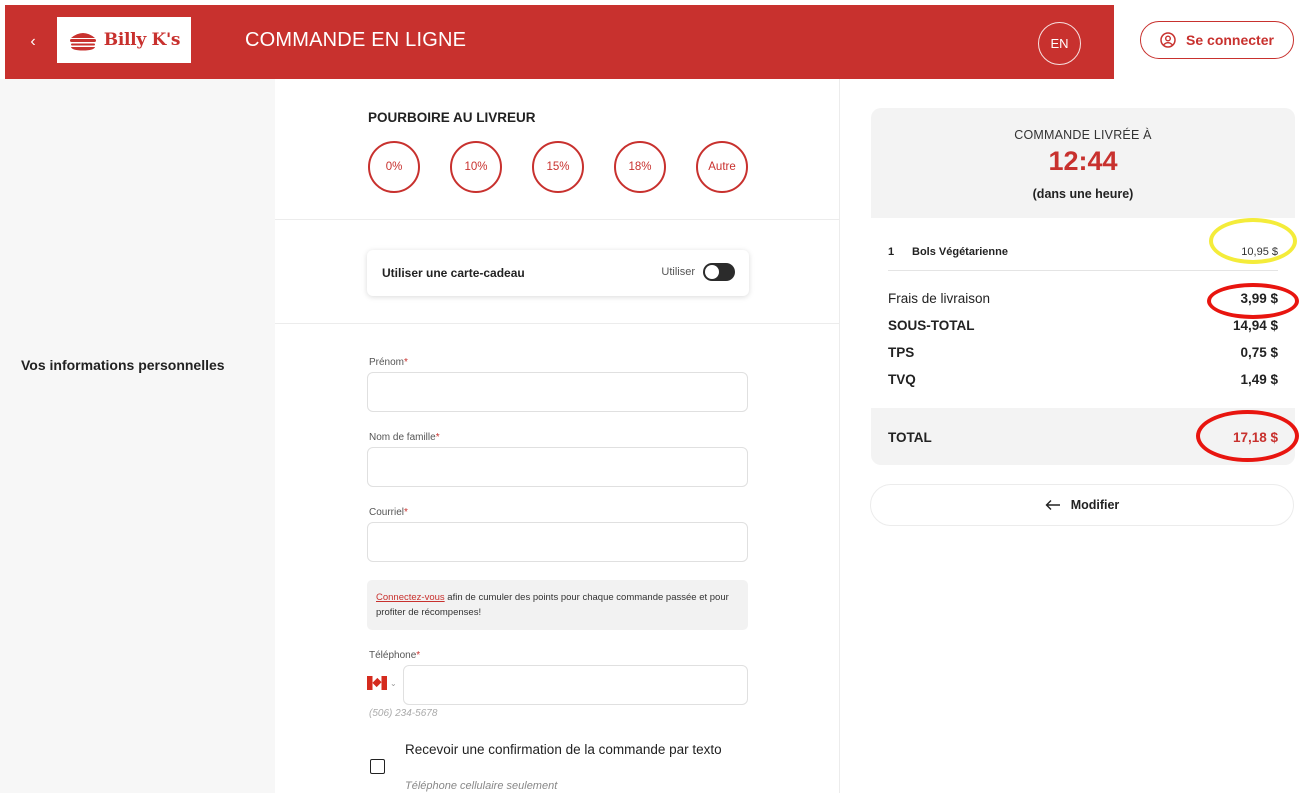  I want to click on email-field, so click(557, 542).